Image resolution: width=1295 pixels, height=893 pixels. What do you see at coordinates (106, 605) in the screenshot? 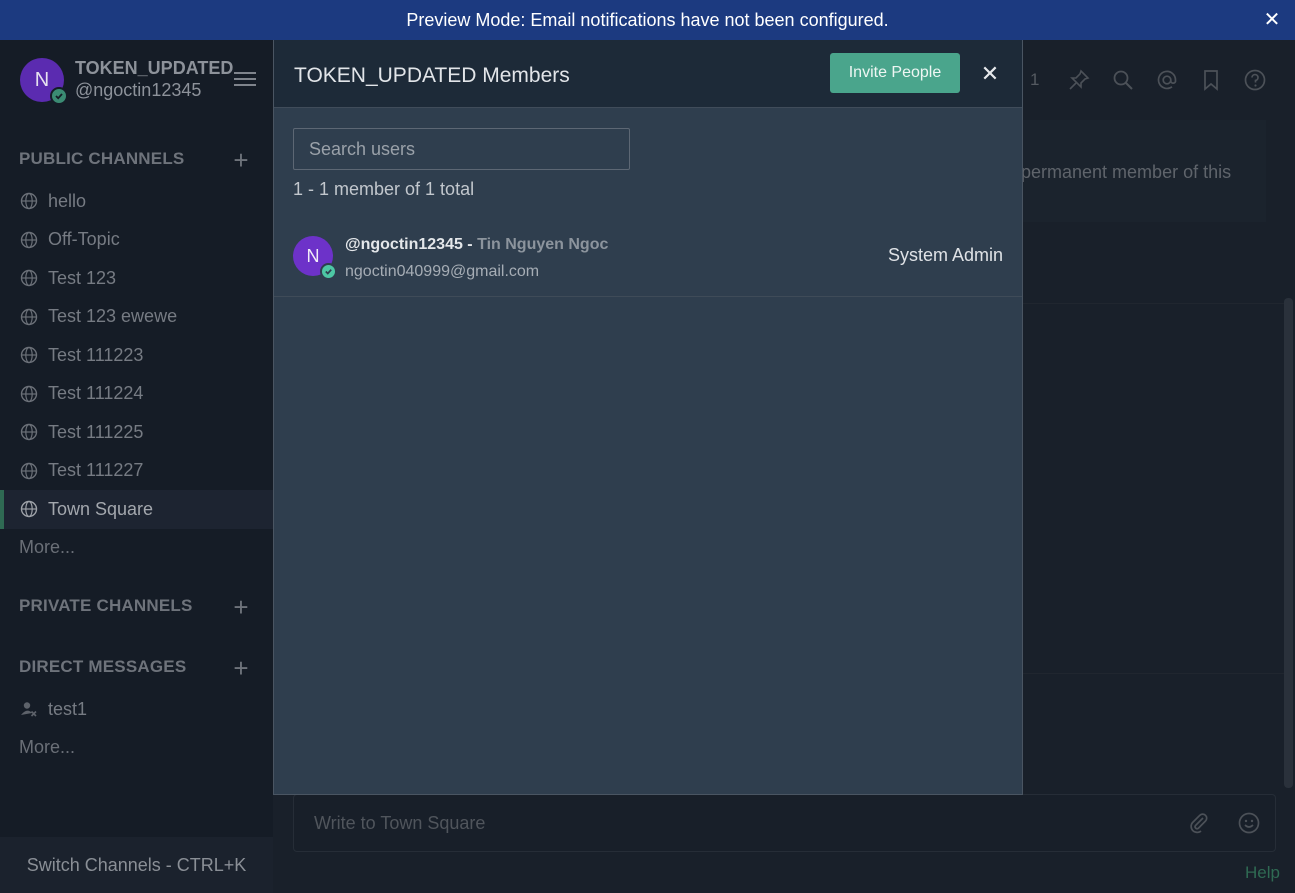
I see `private-channels-title: PRIVATE CHANNELS` at bounding box center [106, 605].